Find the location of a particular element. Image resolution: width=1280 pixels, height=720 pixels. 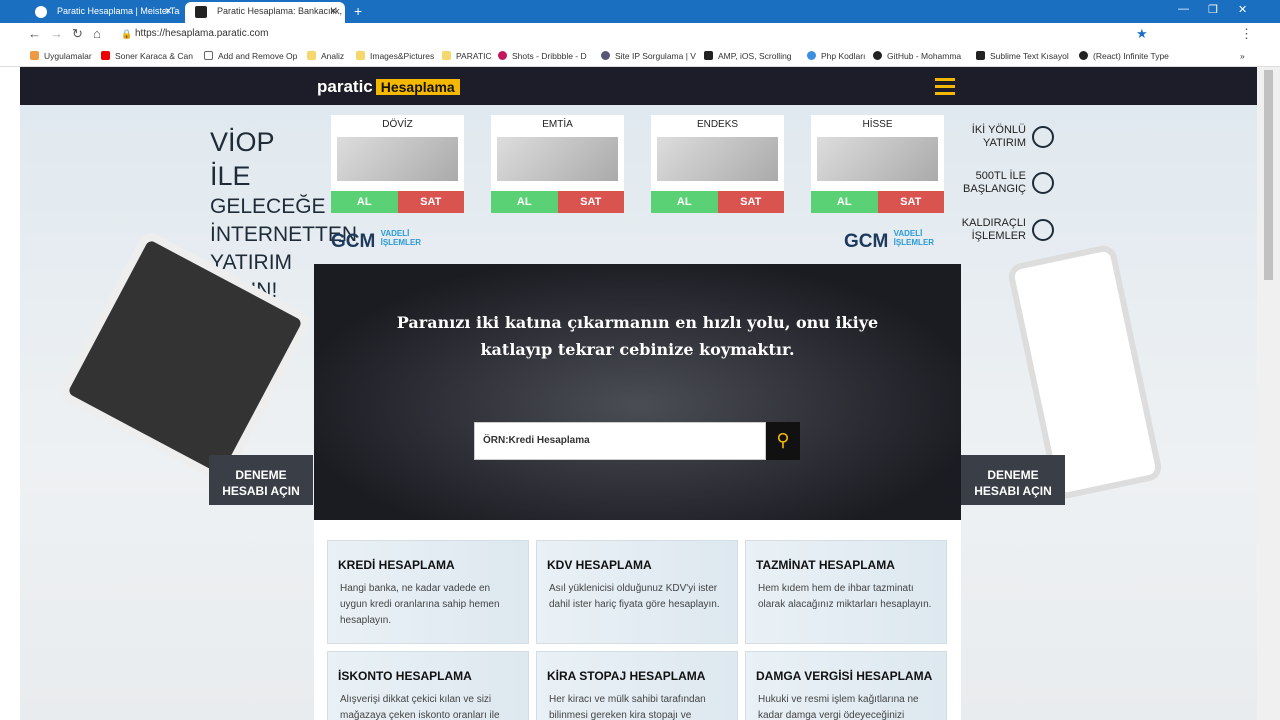

bookmark: AMP, iOS, Scrolling is located at coordinates (748, 56).